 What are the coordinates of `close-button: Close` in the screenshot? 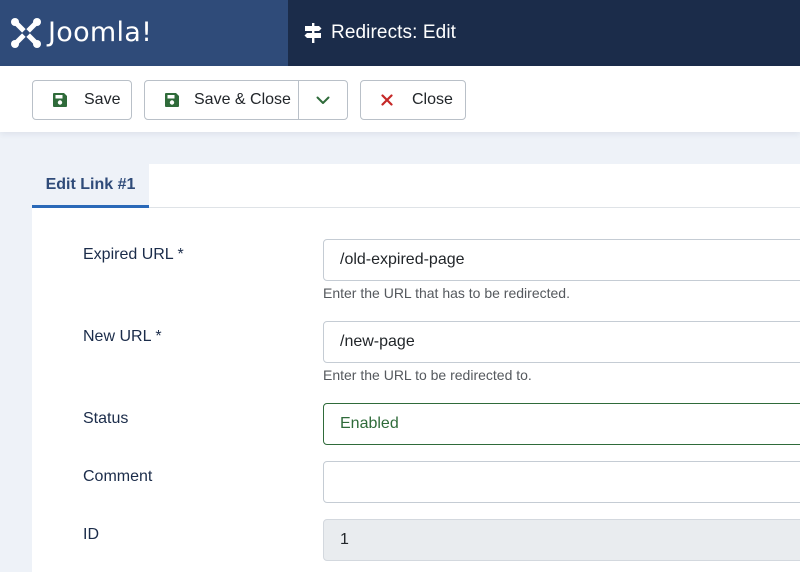 It's located at (413, 100).